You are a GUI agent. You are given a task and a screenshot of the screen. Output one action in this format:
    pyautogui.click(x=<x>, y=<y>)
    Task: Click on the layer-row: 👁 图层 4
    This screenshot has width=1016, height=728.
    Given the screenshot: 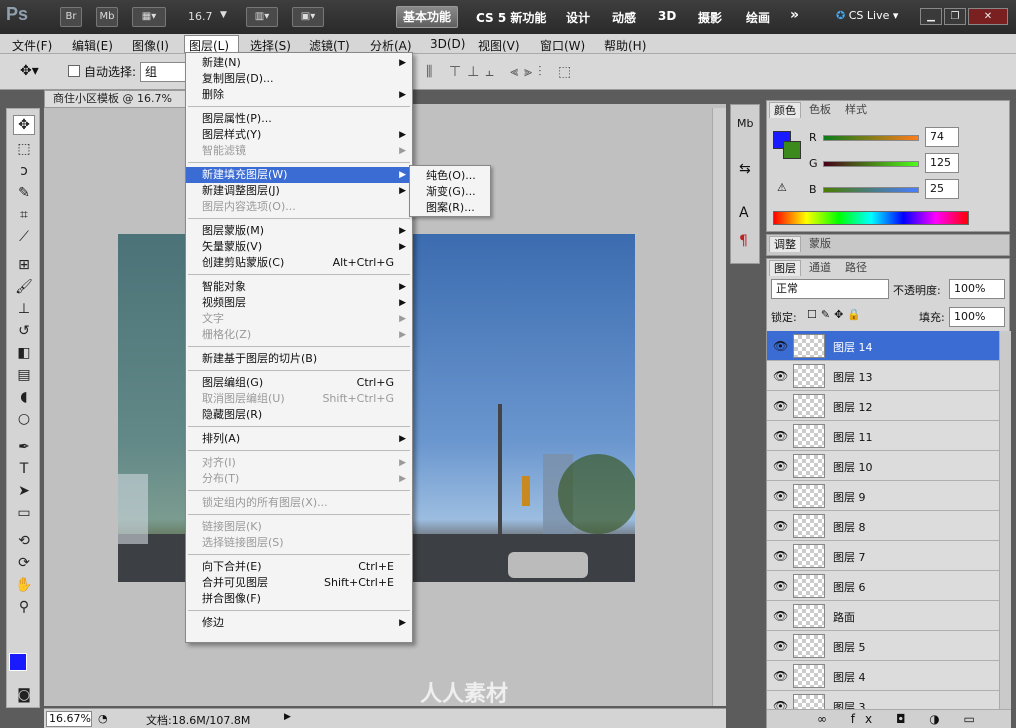 What is the action you would take?
    pyautogui.click(x=883, y=676)
    